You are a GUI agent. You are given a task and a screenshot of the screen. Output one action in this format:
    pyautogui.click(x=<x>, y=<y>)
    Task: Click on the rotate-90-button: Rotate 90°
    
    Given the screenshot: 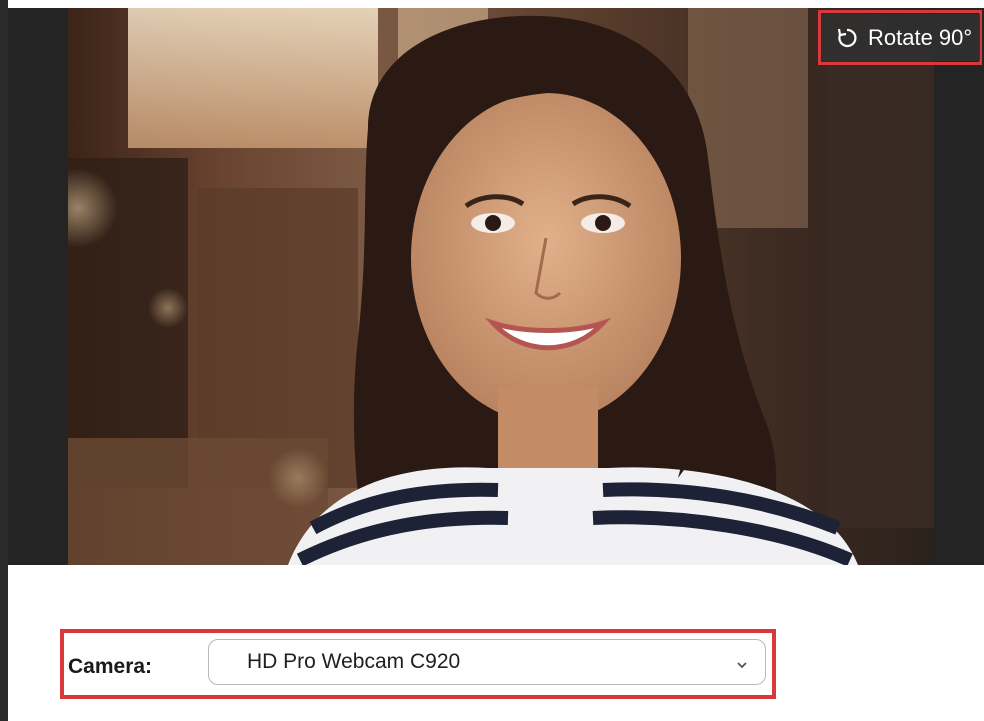 What is the action you would take?
    pyautogui.click(x=901, y=37)
    